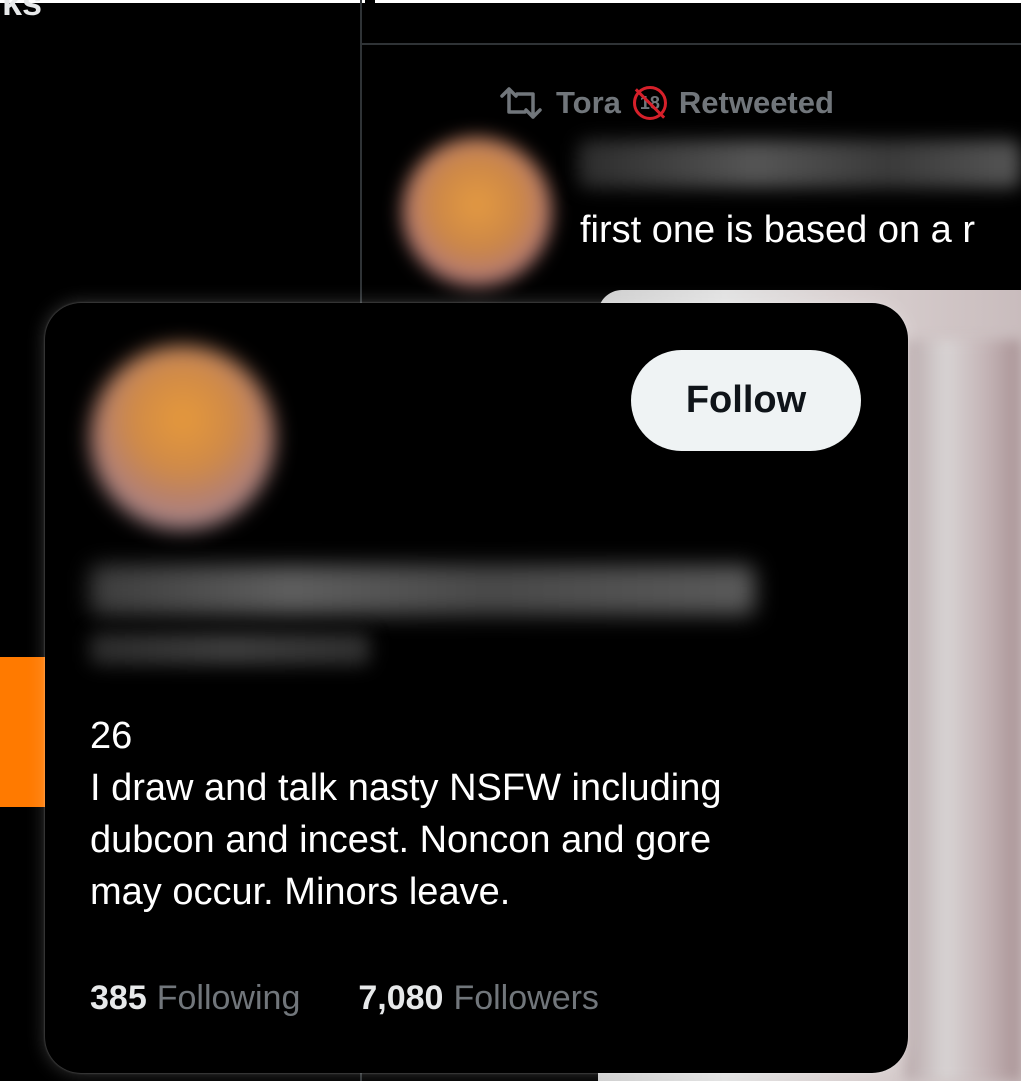  What do you see at coordinates (963, 710) in the screenshot?
I see `tweet-media-detail` at bounding box center [963, 710].